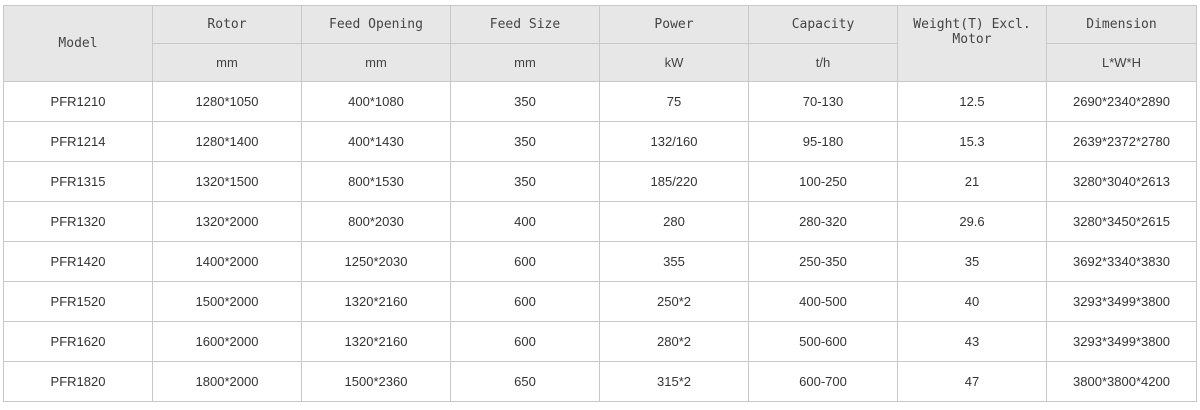  What do you see at coordinates (823, 261) in the screenshot?
I see `cell-capacity: 250-350` at bounding box center [823, 261].